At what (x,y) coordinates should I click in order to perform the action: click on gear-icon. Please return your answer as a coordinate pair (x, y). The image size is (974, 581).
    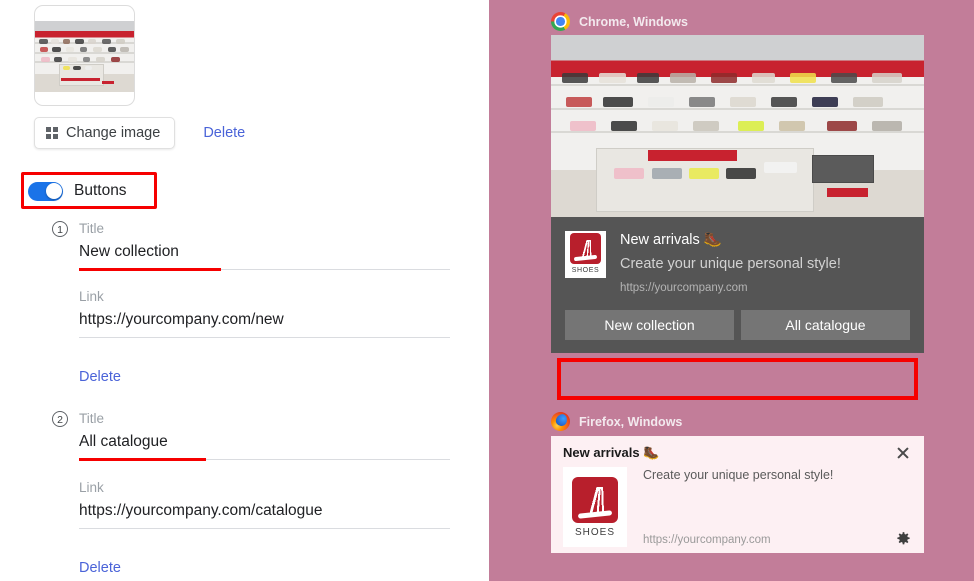
    Looking at the image, I should click on (903, 539).